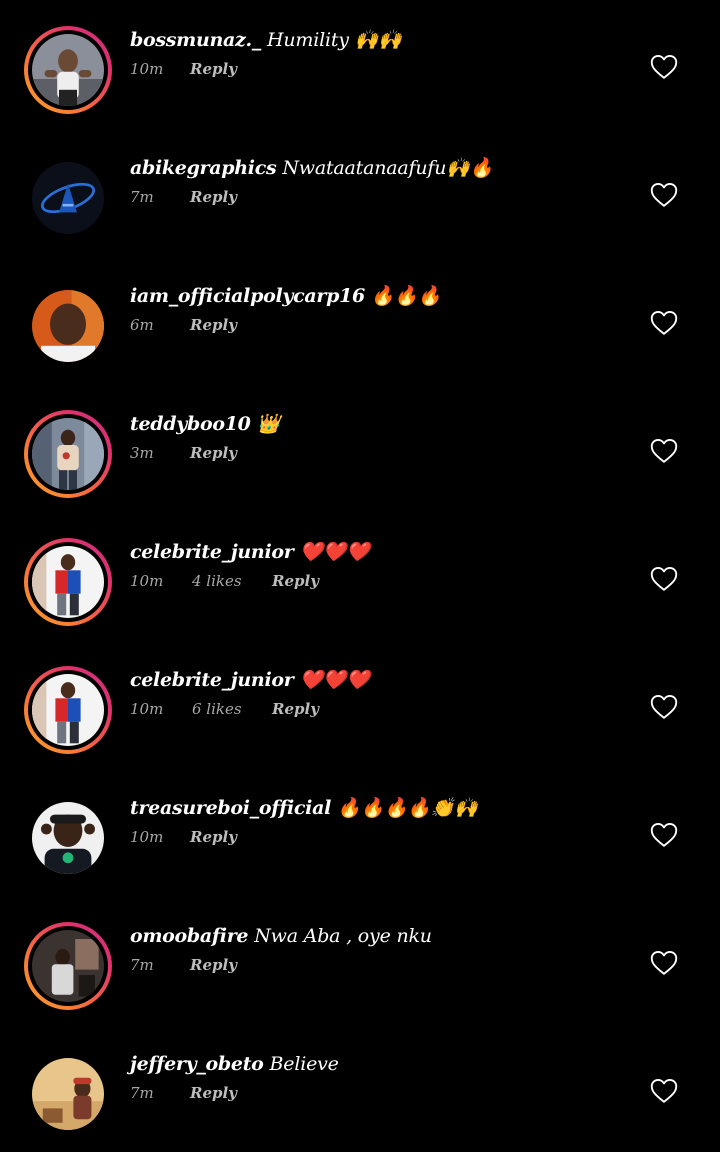 The width and height of the screenshot is (720, 1152). What do you see at coordinates (385, 694) in the screenshot?
I see `comment-body: celebrite_junior ❤️❤️❤️ 10m 6 likes Reply` at bounding box center [385, 694].